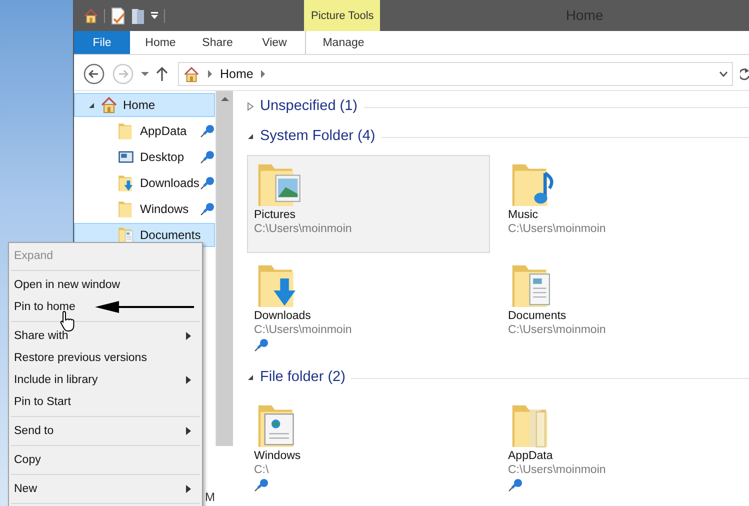  I want to click on breadcrumb: Home, so click(237, 74).